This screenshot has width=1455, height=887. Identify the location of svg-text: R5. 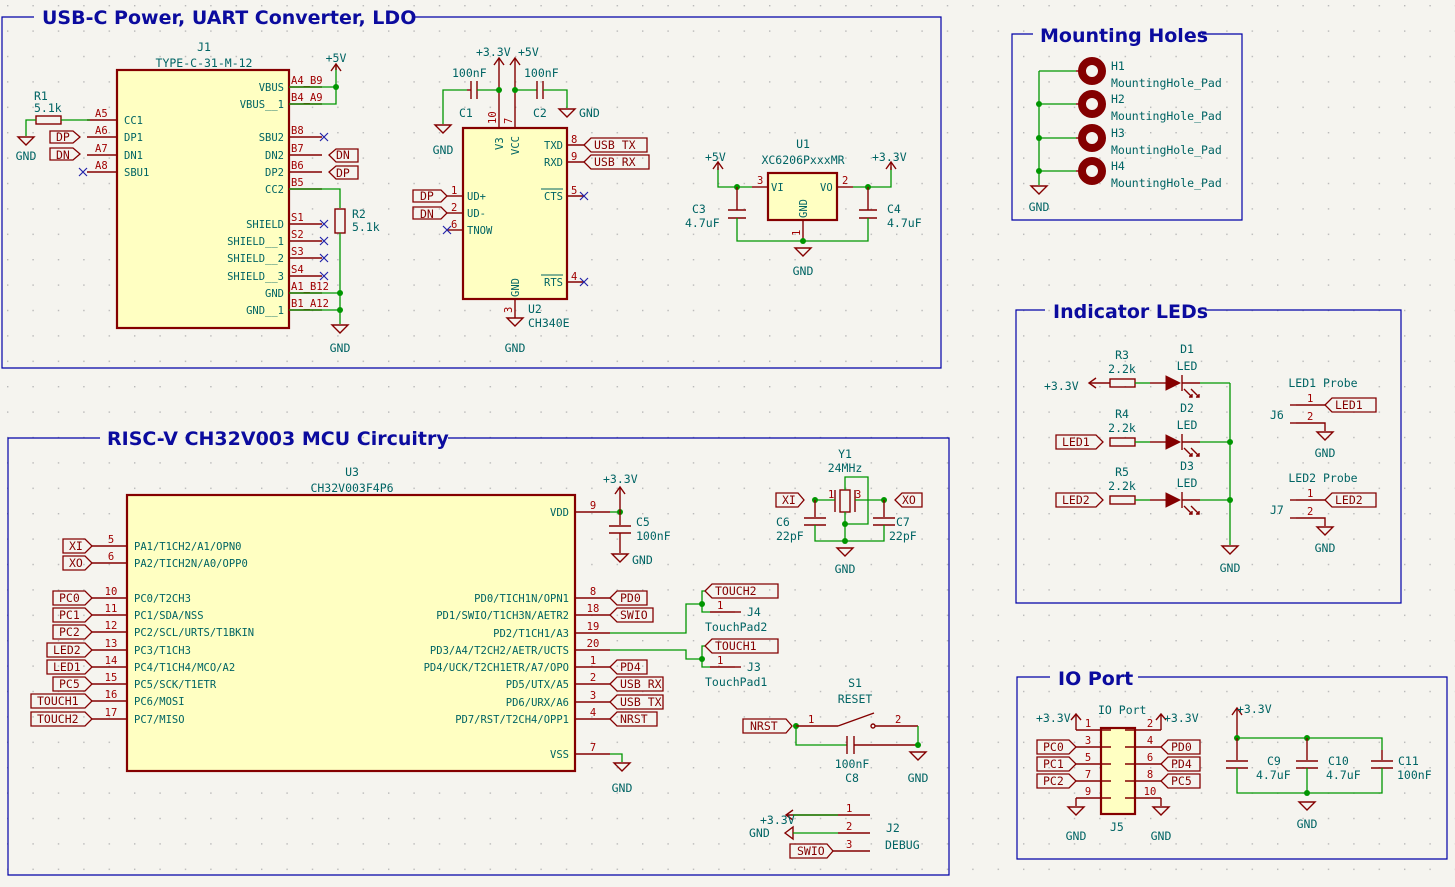
(1122, 472).